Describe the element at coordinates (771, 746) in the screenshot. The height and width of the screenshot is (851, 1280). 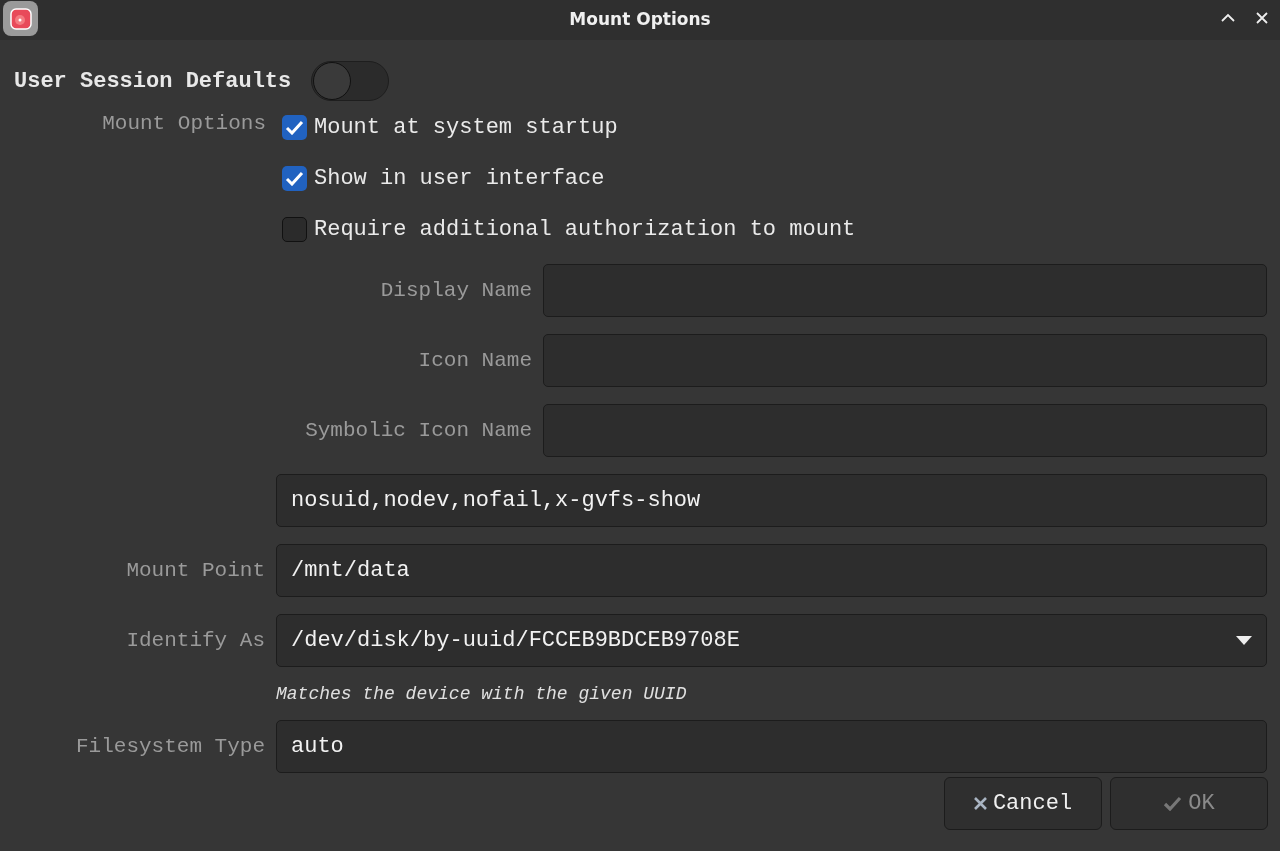
I see `input-field: auto` at that location.